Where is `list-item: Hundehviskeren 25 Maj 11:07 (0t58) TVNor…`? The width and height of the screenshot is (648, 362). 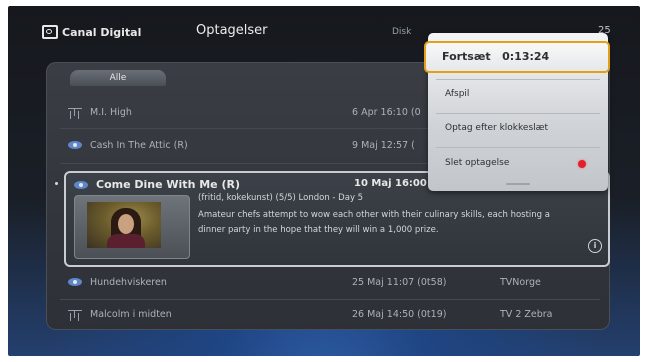
list-item: Hundehviskeren 25 Maj 11:07 (0t58) TVNor… is located at coordinates (330, 283).